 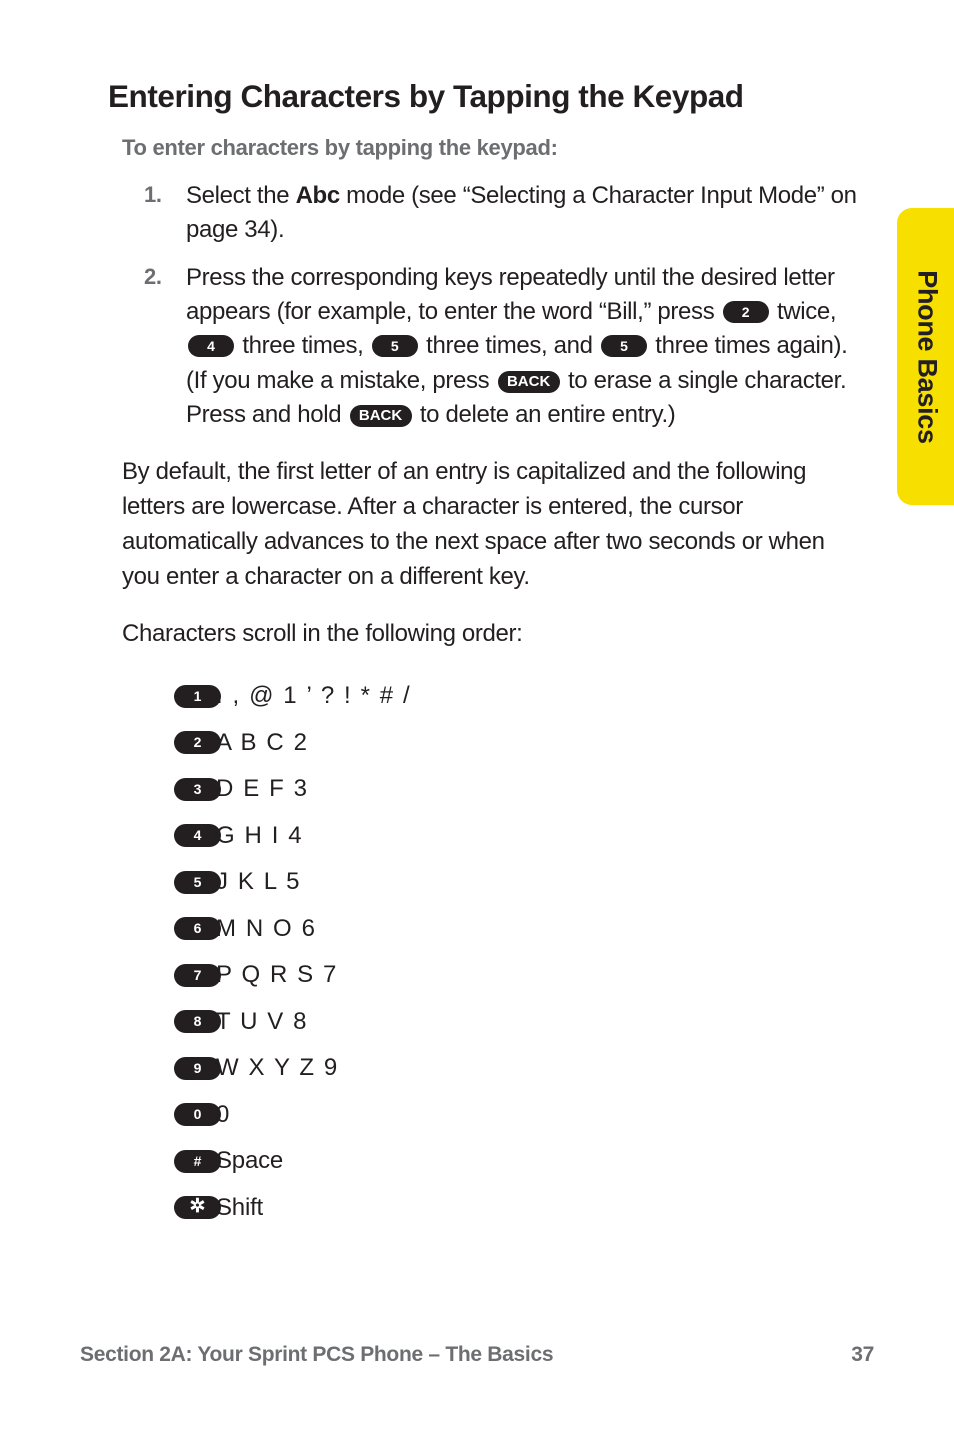 I want to click on scroll-list-row: # Space, so click(x=484, y=1161).